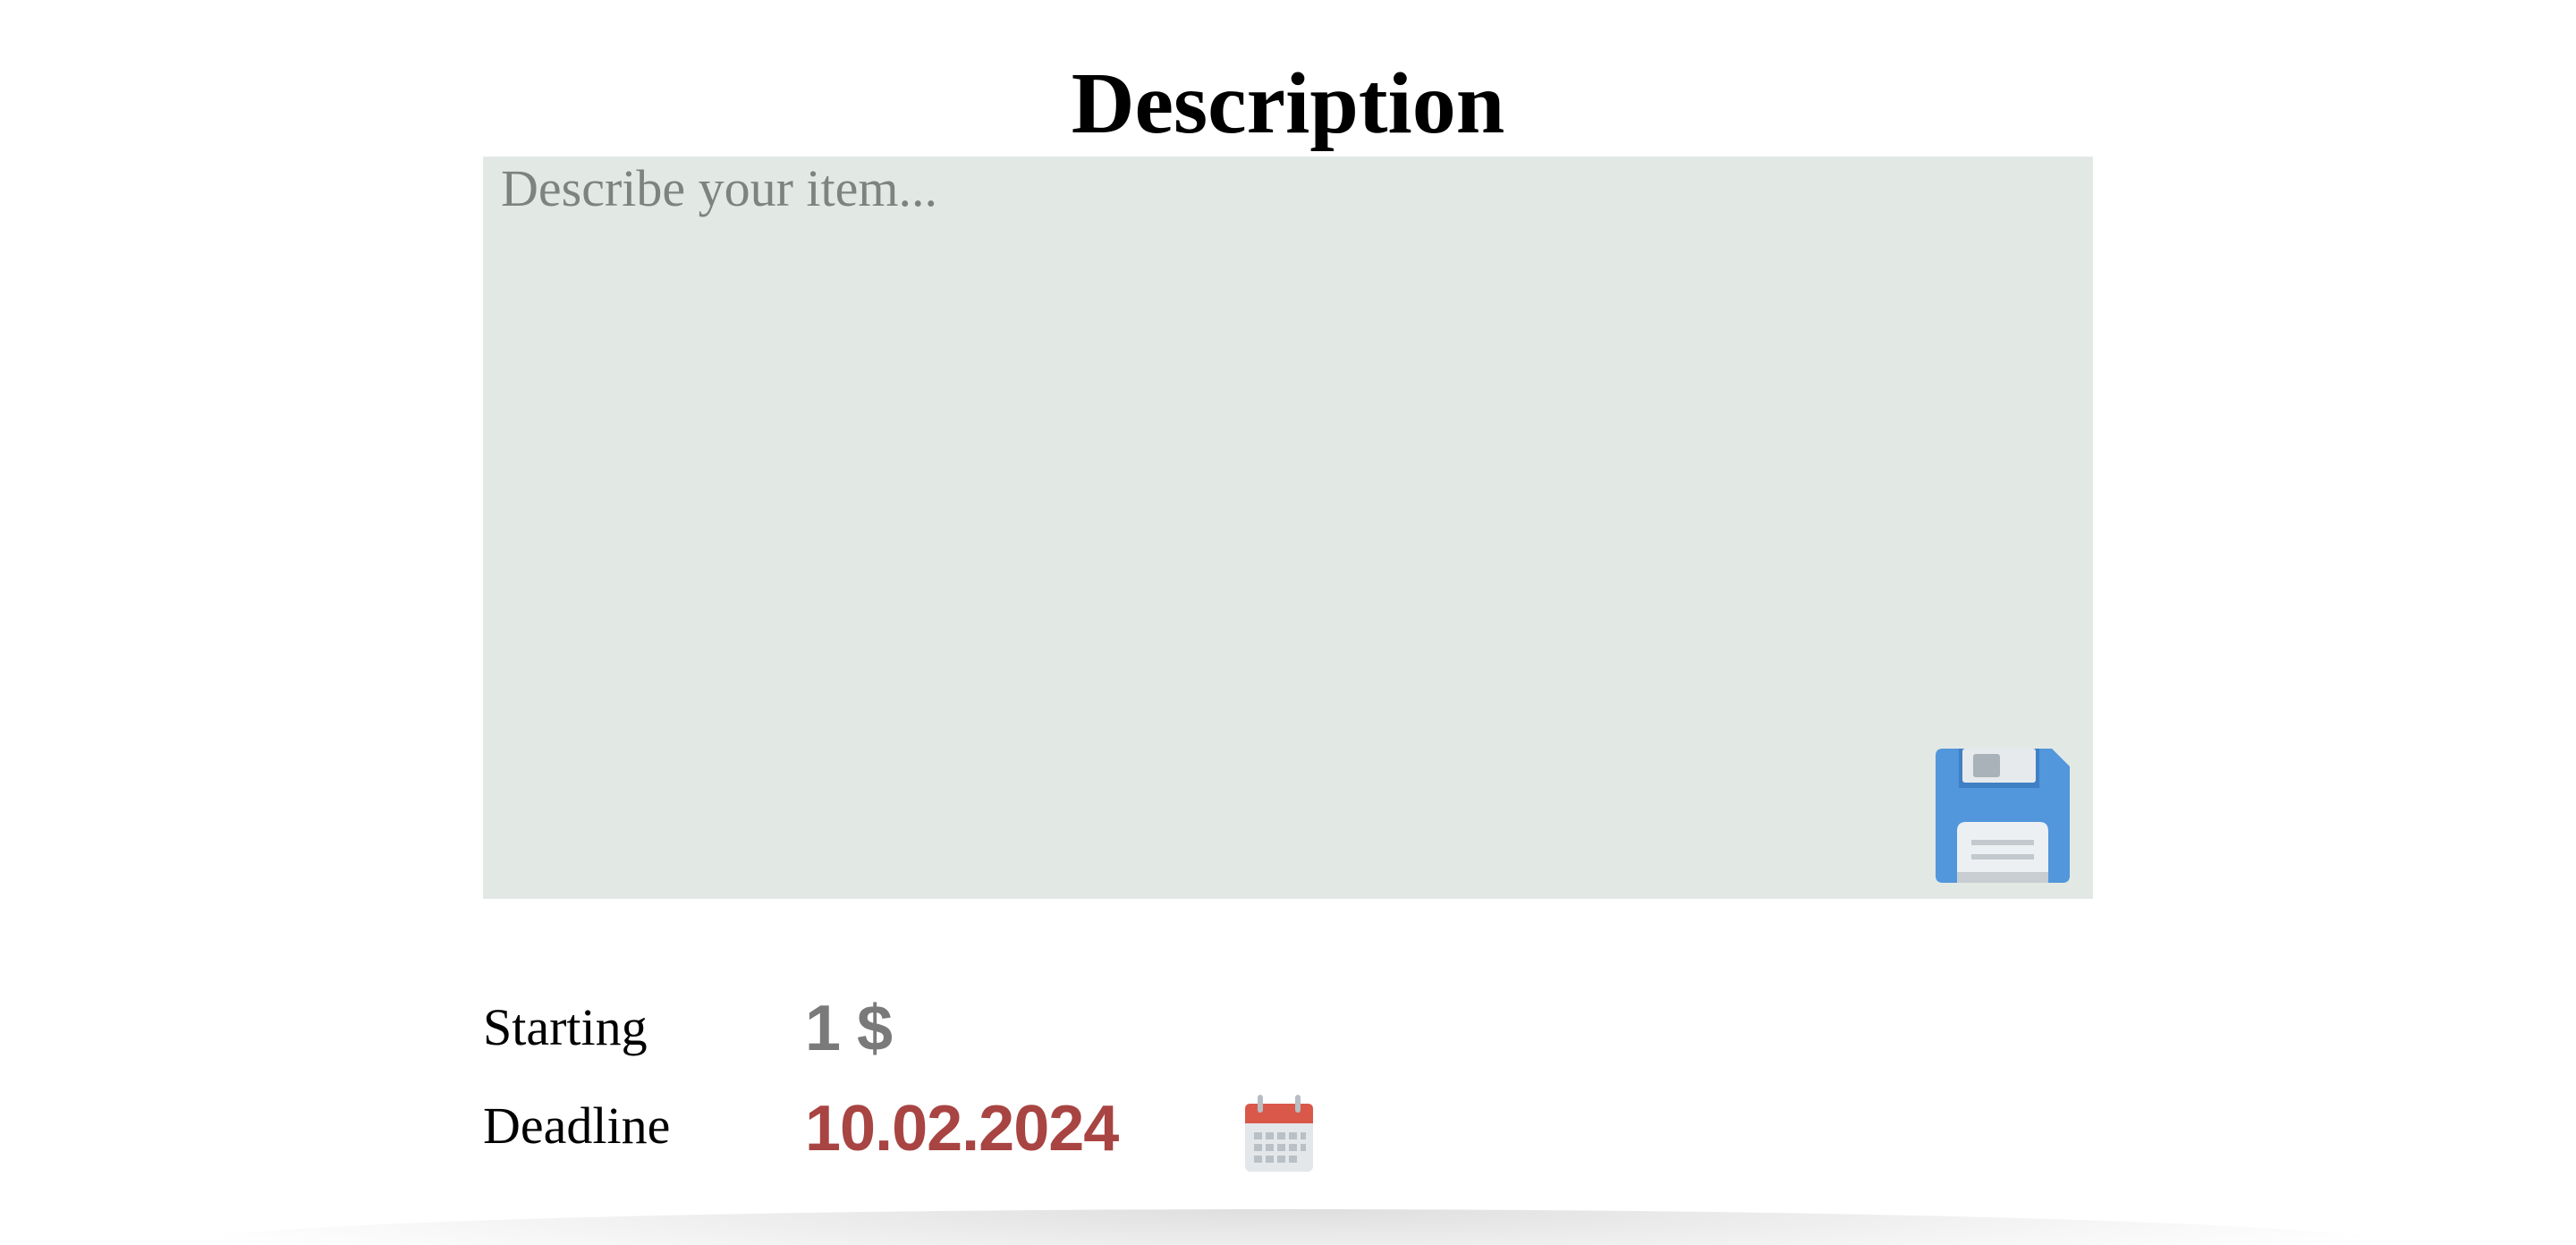 Image resolution: width=2576 pixels, height=1245 pixels. I want to click on deadline-label: Deadline, so click(577, 1126).